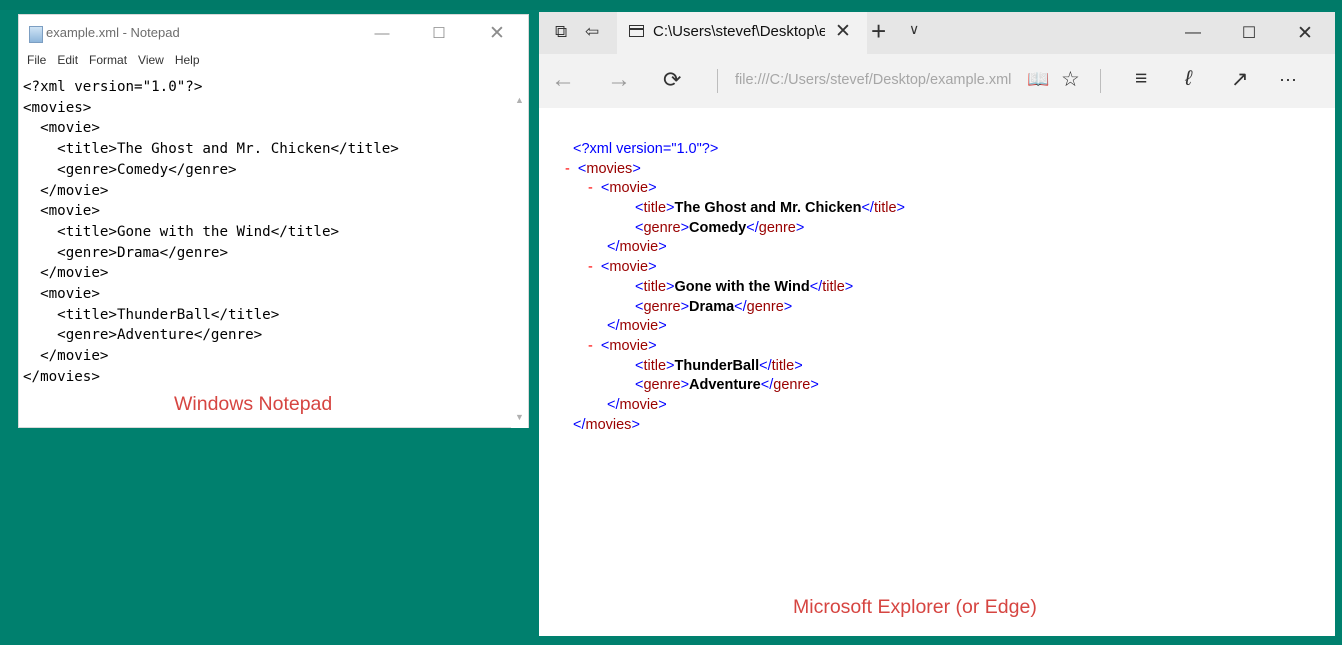 This screenshot has width=1342, height=645. I want to click on share-icon: ↗, so click(1240, 79).